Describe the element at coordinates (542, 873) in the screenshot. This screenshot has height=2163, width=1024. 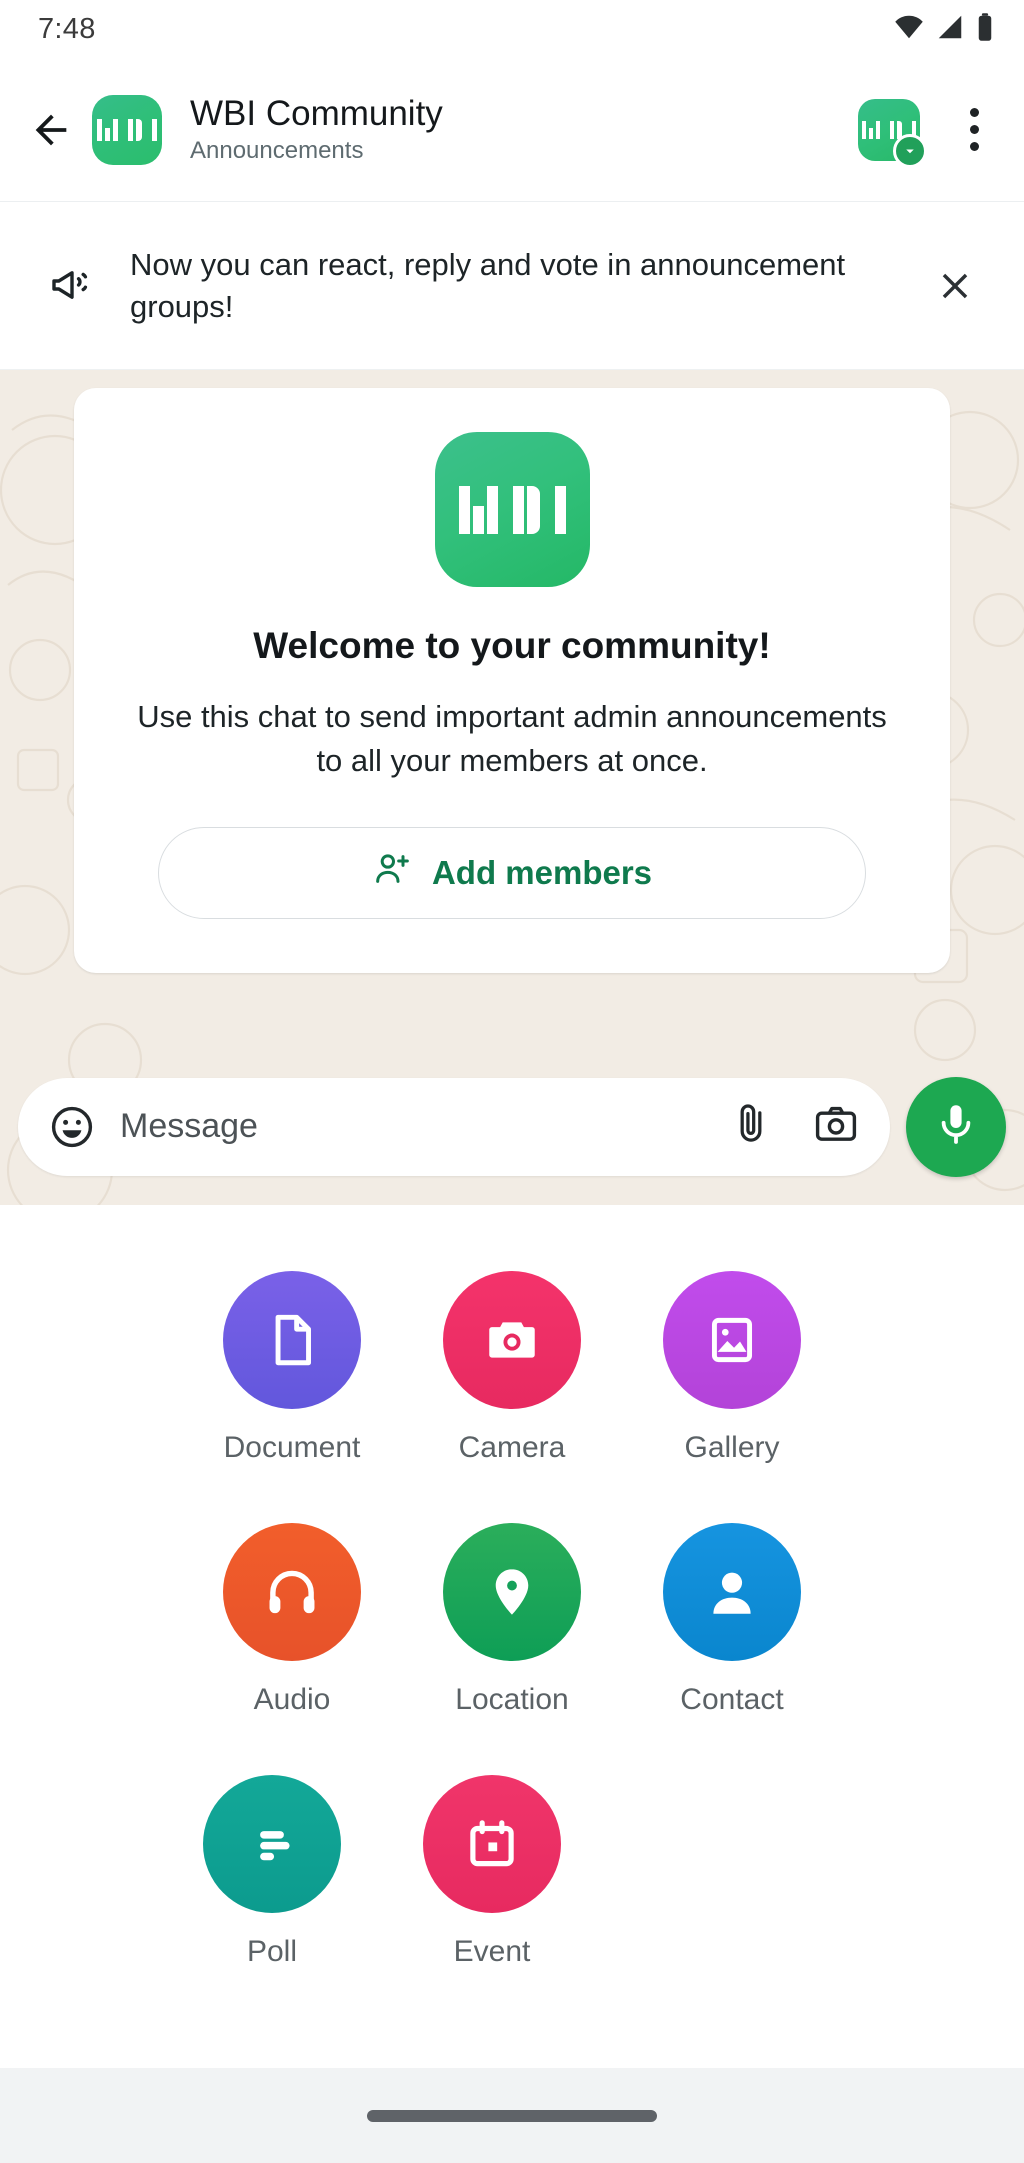
I see `add-members-label: Add members` at that location.